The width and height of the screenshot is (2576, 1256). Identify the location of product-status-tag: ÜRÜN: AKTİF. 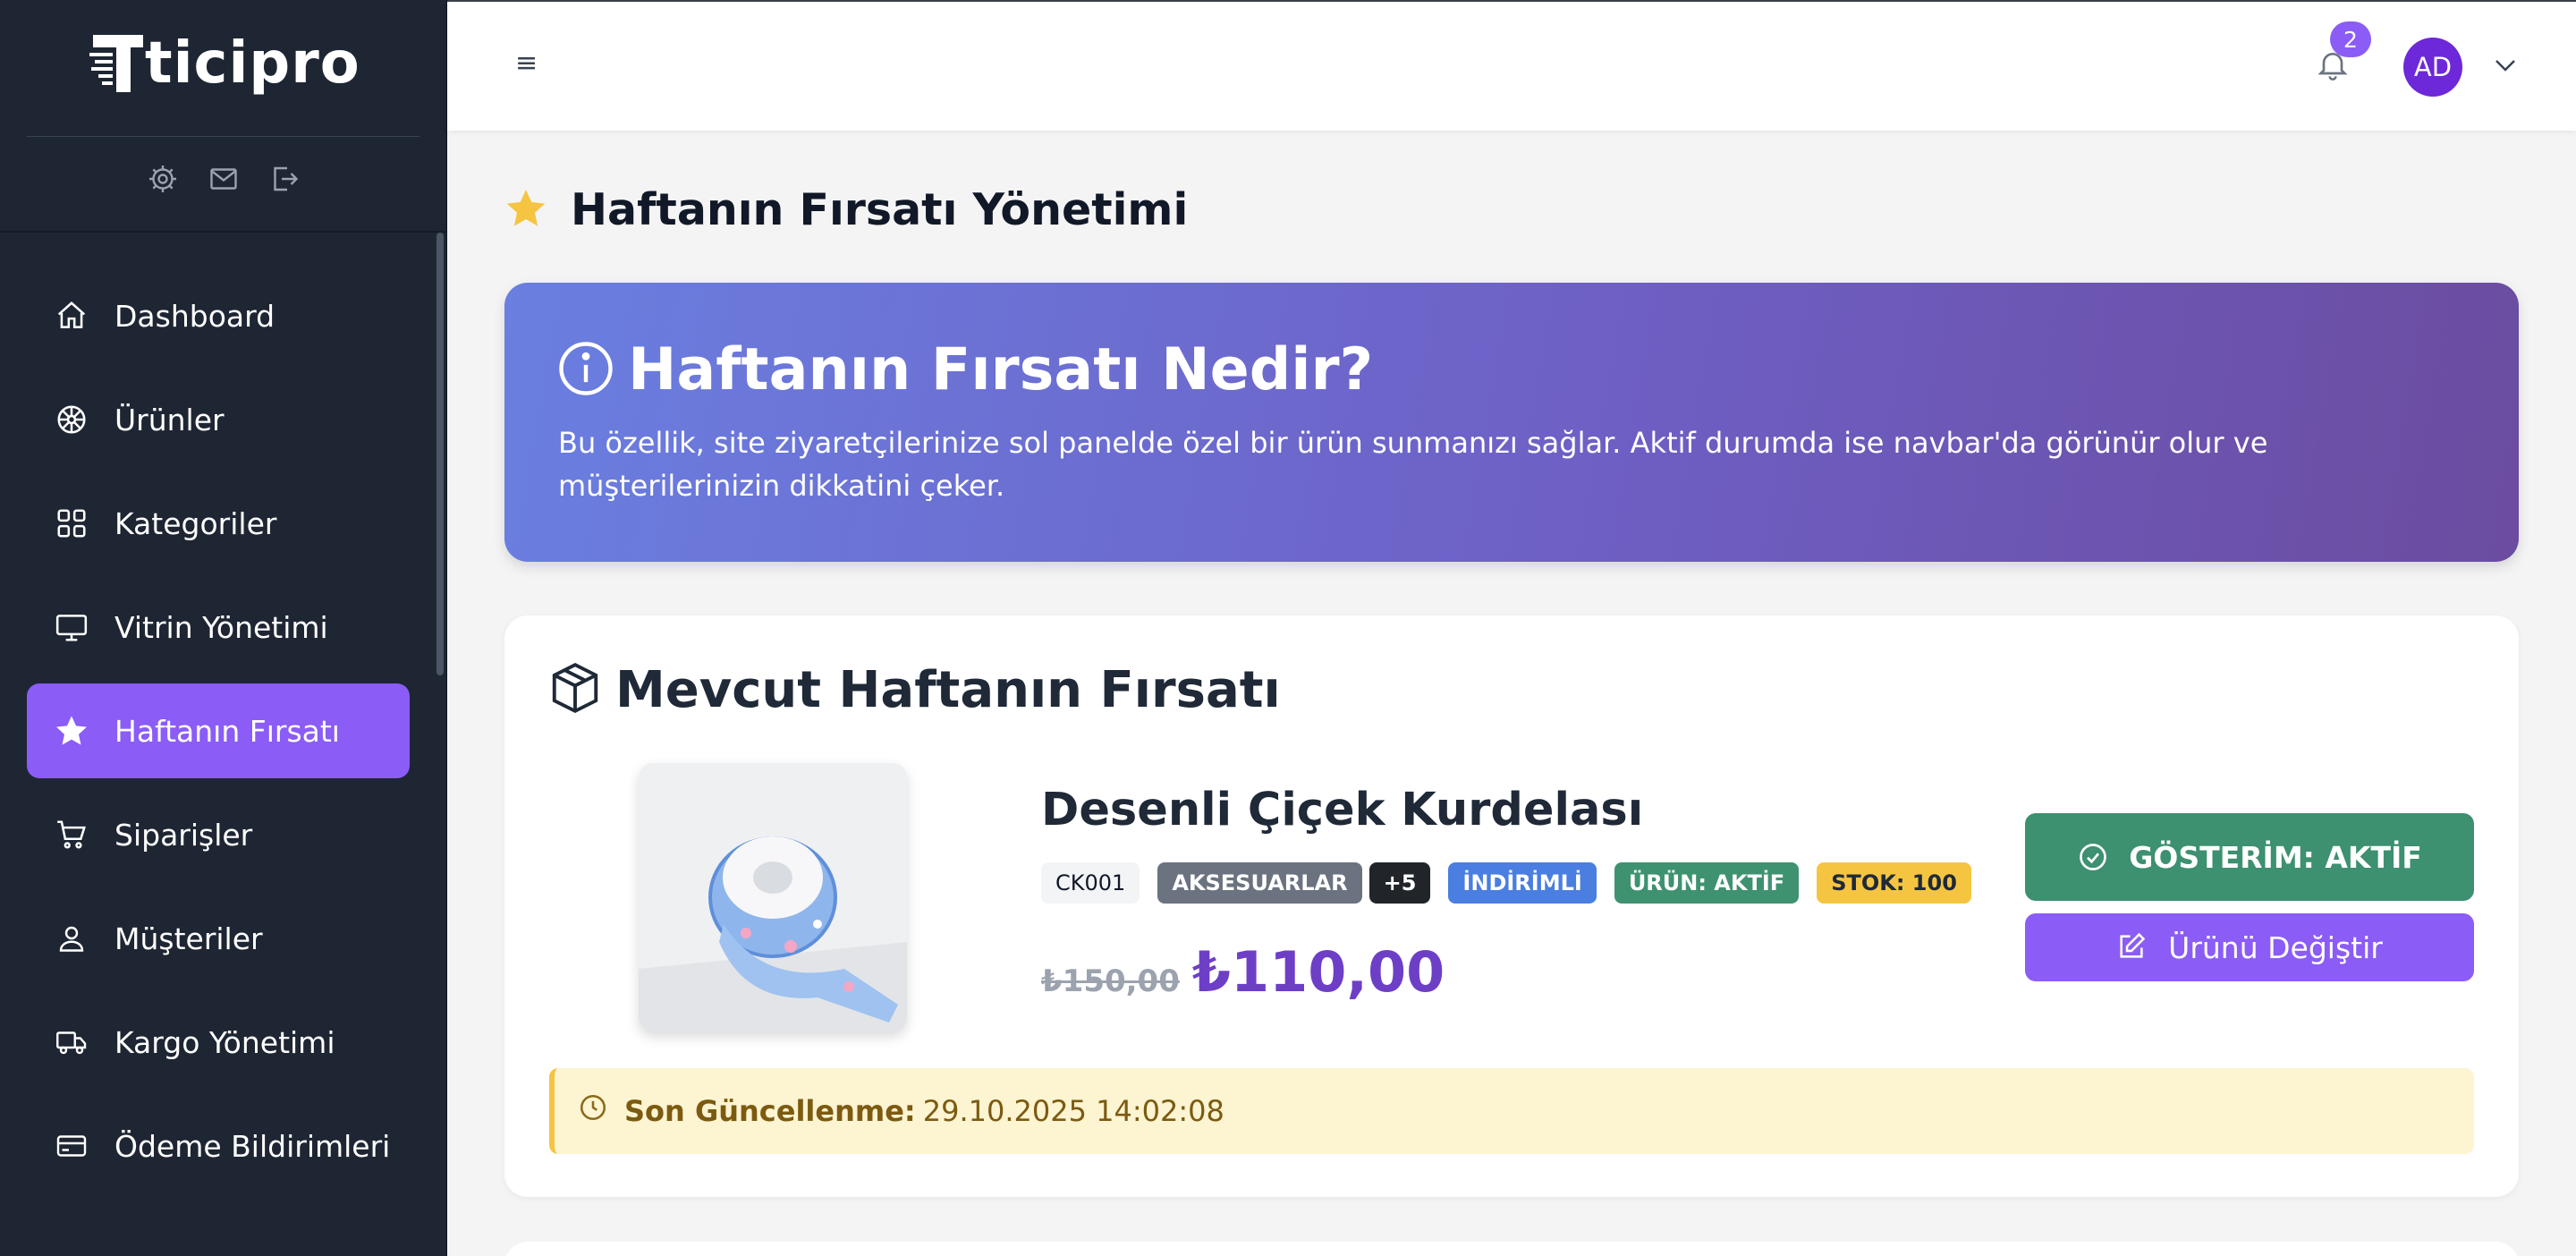
(1707, 883).